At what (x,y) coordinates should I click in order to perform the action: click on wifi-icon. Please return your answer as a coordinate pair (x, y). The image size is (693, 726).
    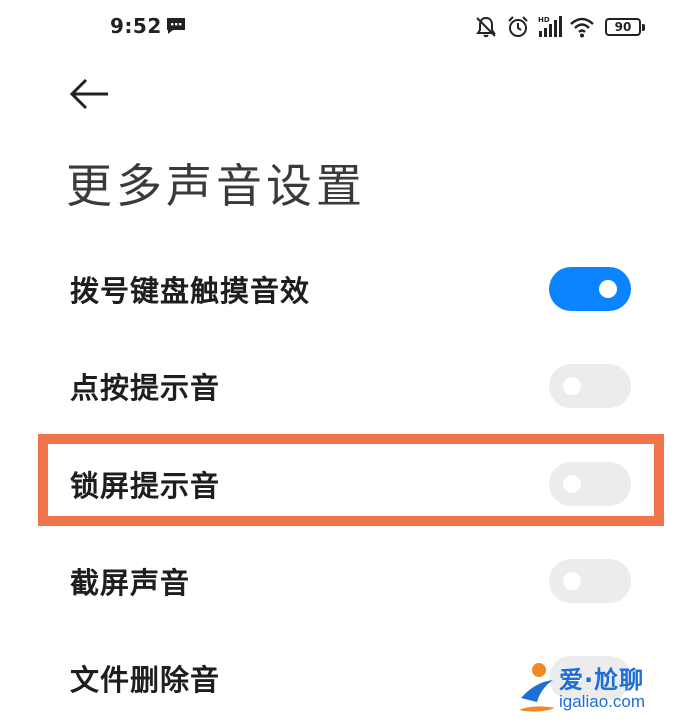
    Looking at the image, I should click on (582, 27).